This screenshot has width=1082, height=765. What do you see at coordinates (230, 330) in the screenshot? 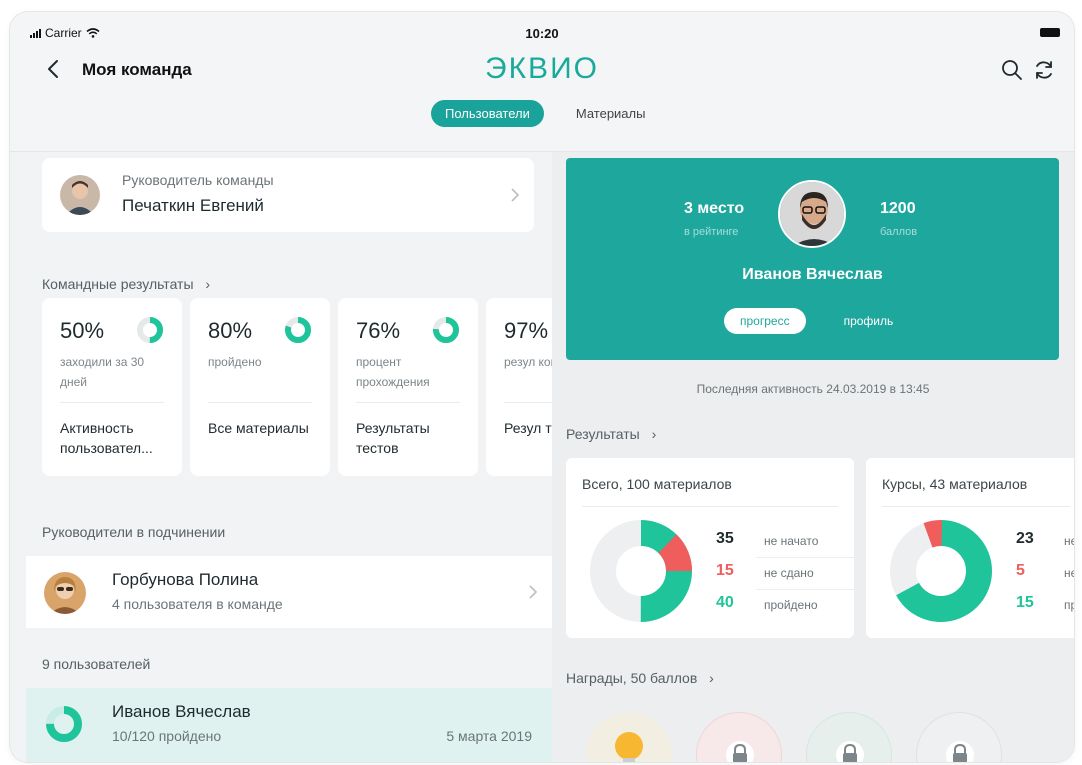
I see `stat-value: 80%` at bounding box center [230, 330].